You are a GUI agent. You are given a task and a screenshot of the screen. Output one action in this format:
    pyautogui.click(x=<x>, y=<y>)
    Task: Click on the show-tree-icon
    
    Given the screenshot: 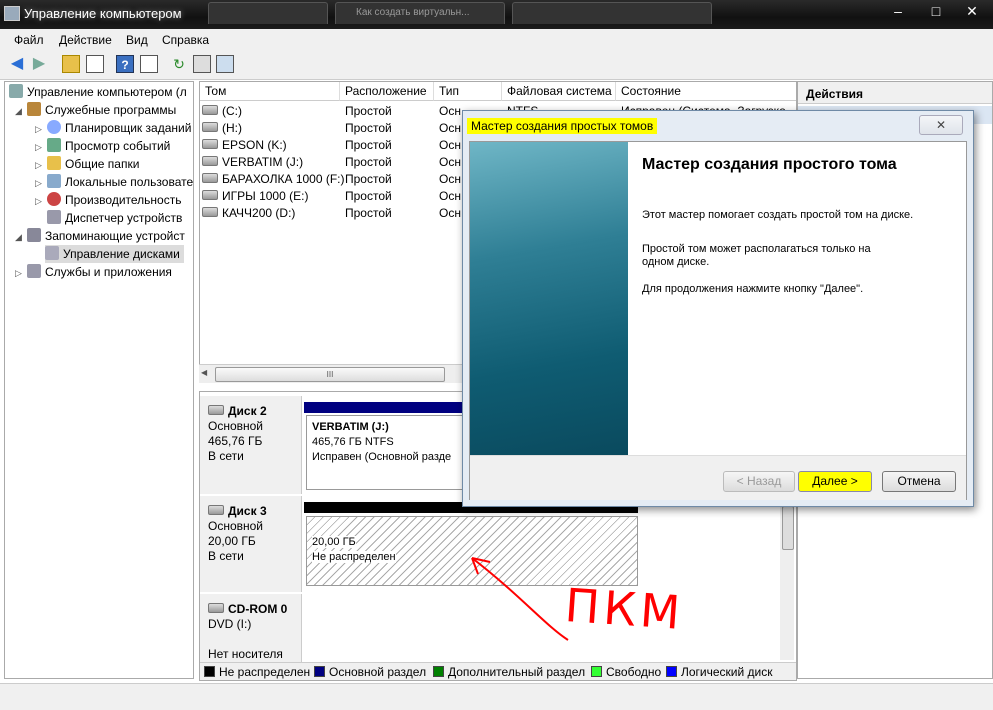 What is the action you would take?
    pyautogui.click(x=95, y=64)
    